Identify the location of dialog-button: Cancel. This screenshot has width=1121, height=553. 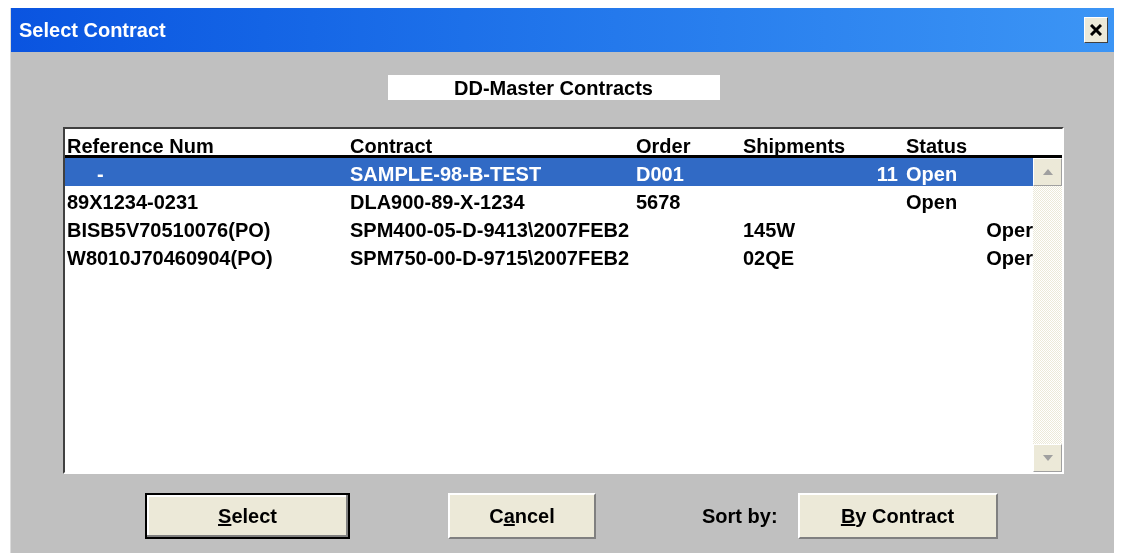
(522, 516).